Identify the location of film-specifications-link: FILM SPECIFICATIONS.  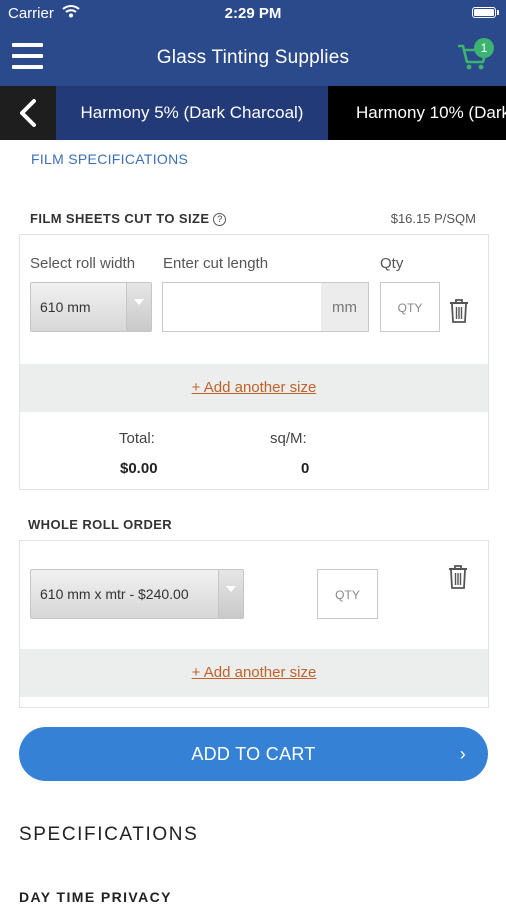
(109, 159).